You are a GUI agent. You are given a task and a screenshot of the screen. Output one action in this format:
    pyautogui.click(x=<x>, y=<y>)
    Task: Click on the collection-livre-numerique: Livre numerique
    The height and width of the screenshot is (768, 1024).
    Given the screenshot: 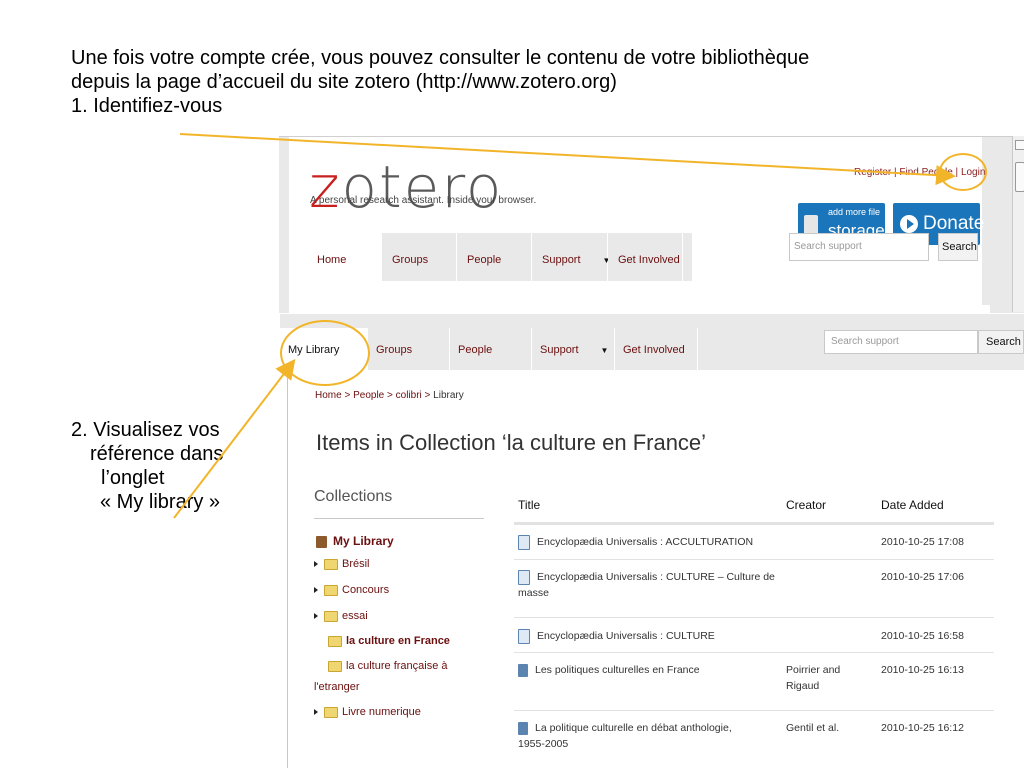 What is the action you would take?
    pyautogui.click(x=367, y=712)
    